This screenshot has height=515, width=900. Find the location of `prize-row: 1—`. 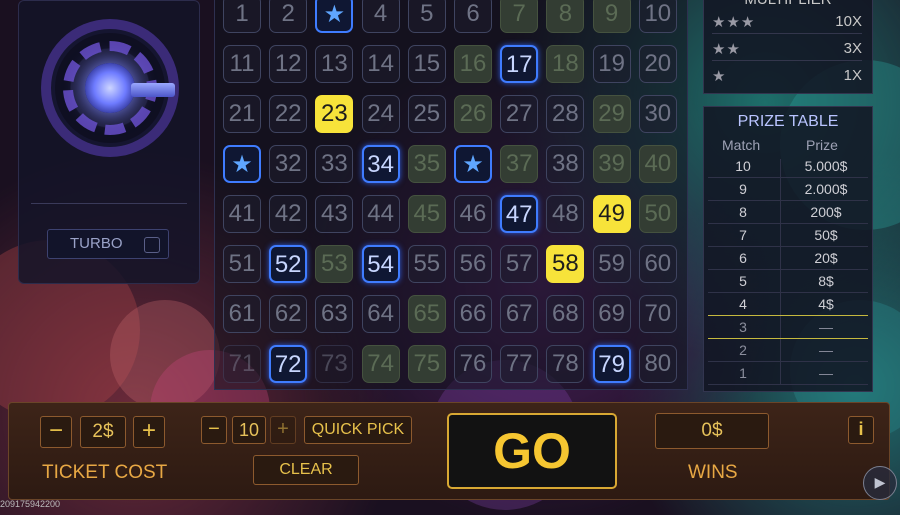

prize-row: 1— is located at coordinates (788, 373).